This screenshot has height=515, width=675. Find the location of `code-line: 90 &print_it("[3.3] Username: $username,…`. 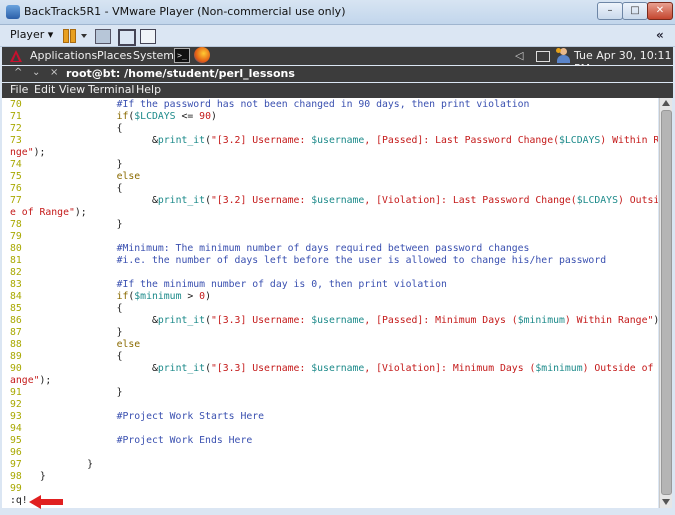

code-line: 90 &print_it("[3.3] Username: $username,… is located at coordinates (334, 369).